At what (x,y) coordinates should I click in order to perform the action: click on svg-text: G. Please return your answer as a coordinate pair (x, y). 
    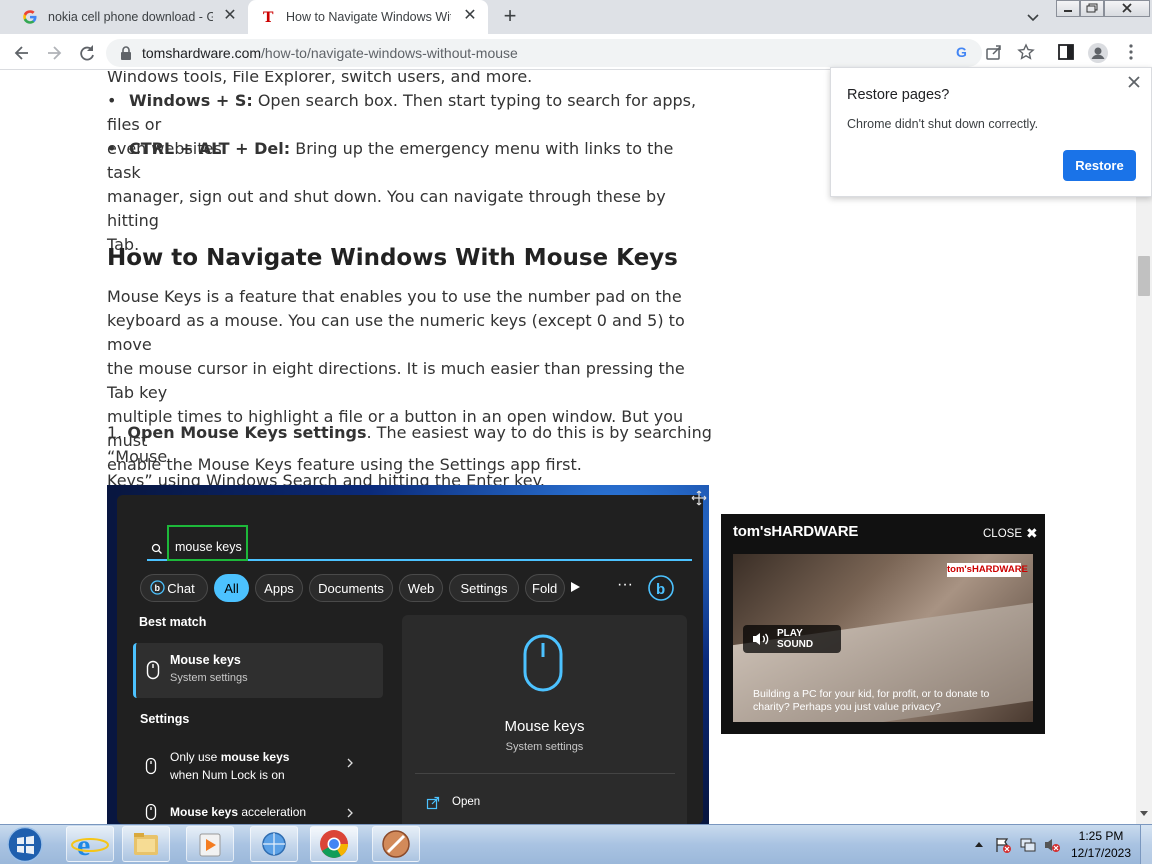
    Looking at the image, I should click on (961, 52).